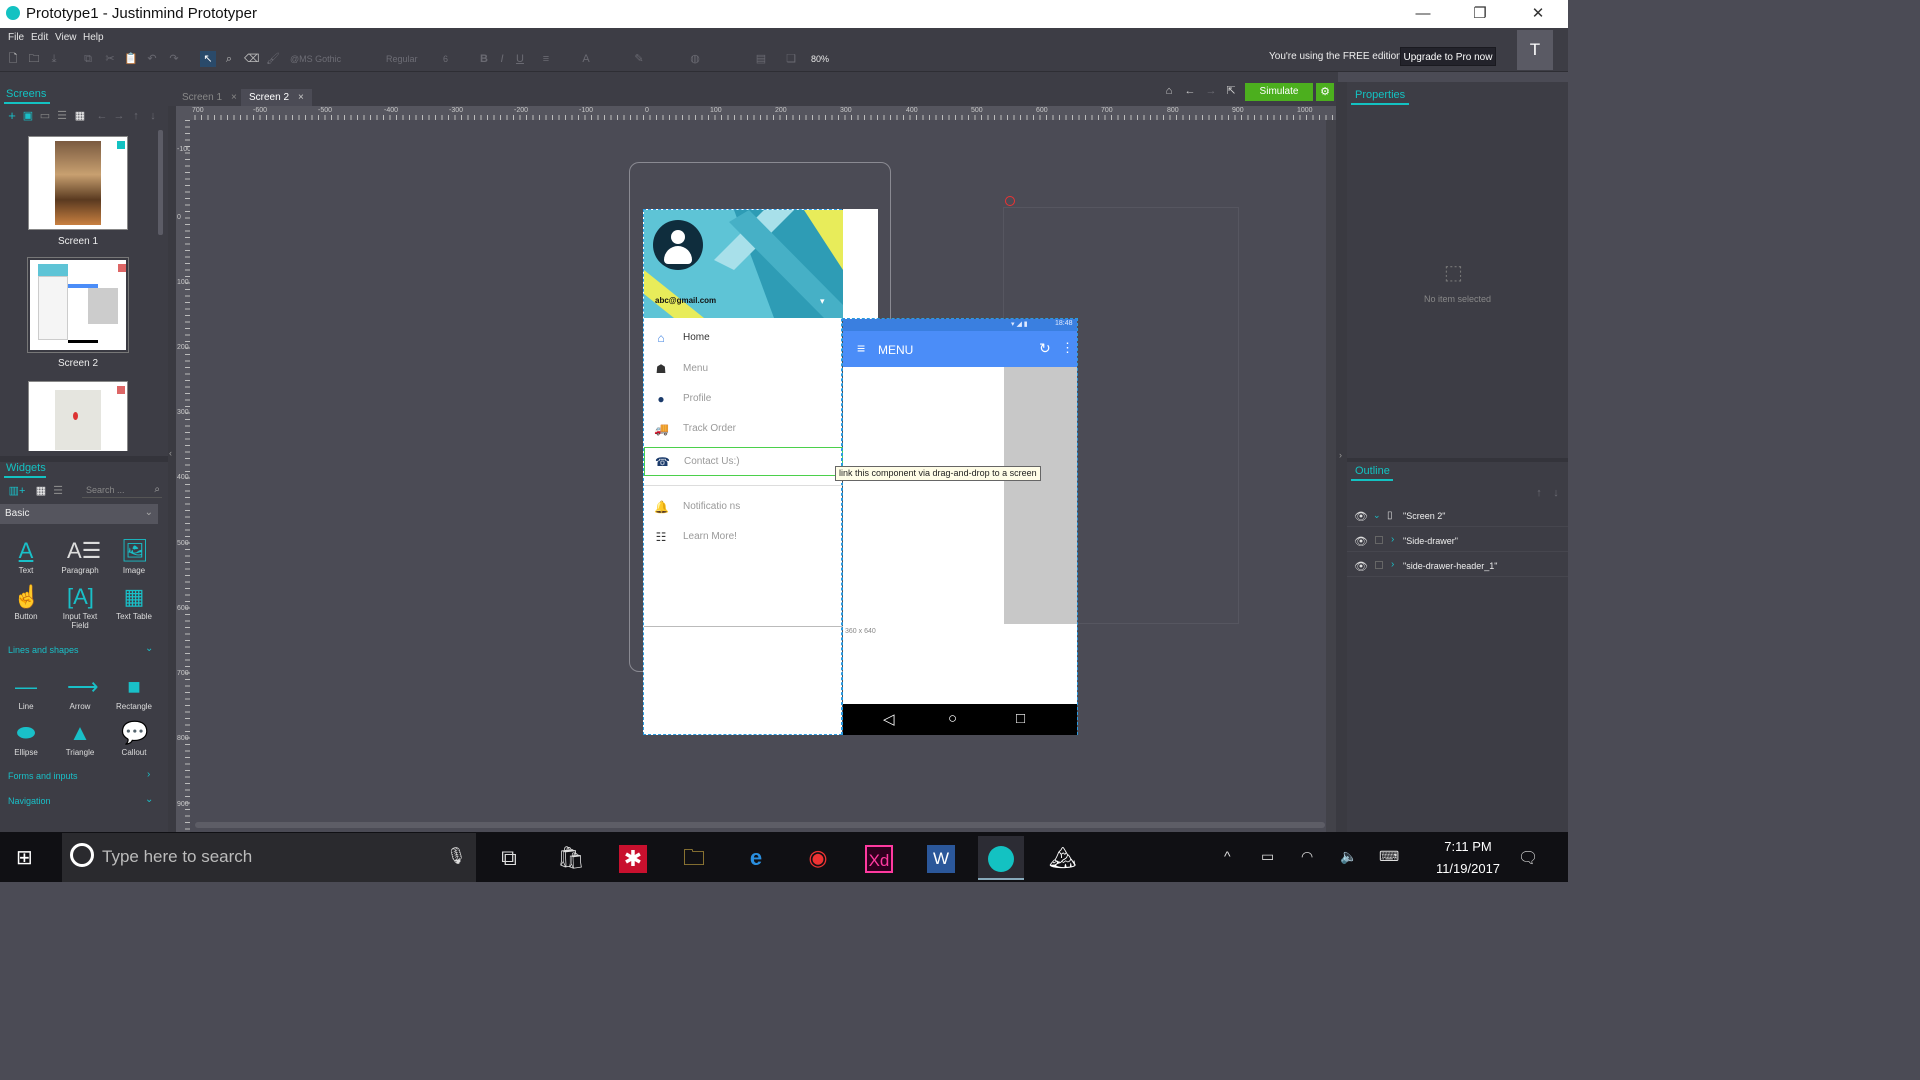 This screenshot has height=1080, width=1920. Describe the element at coordinates (822, 301) in the screenshot. I see `account-dropdown-icon: ▾` at that location.